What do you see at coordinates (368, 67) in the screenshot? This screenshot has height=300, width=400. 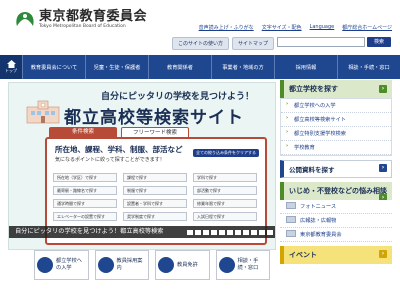 I see `nav-item-consult: 相談・手続・窓口` at bounding box center [368, 67].